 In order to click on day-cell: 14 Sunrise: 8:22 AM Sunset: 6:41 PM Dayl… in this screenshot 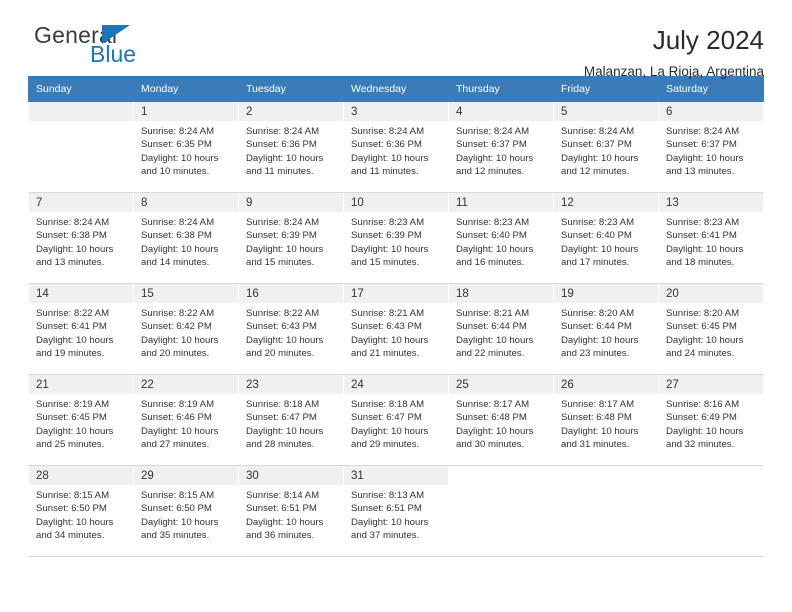, I will do `click(81, 329)`.